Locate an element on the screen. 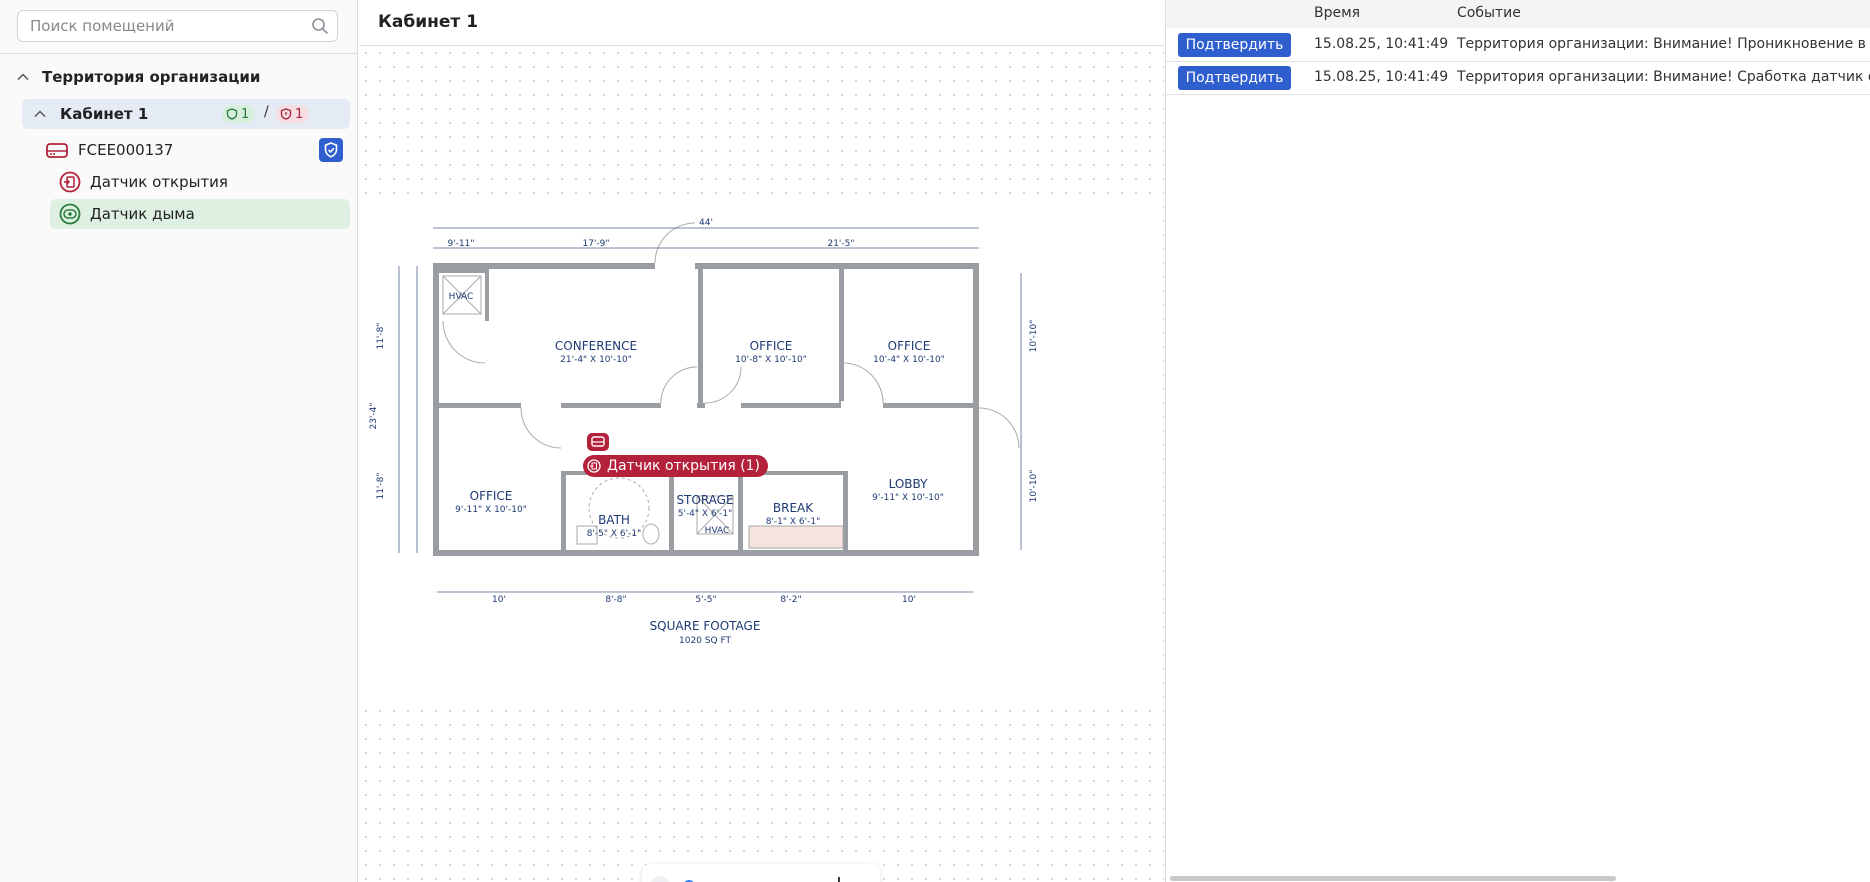 The height and width of the screenshot is (882, 1870). zoom-in-button: + is located at coordinates (839, 878).